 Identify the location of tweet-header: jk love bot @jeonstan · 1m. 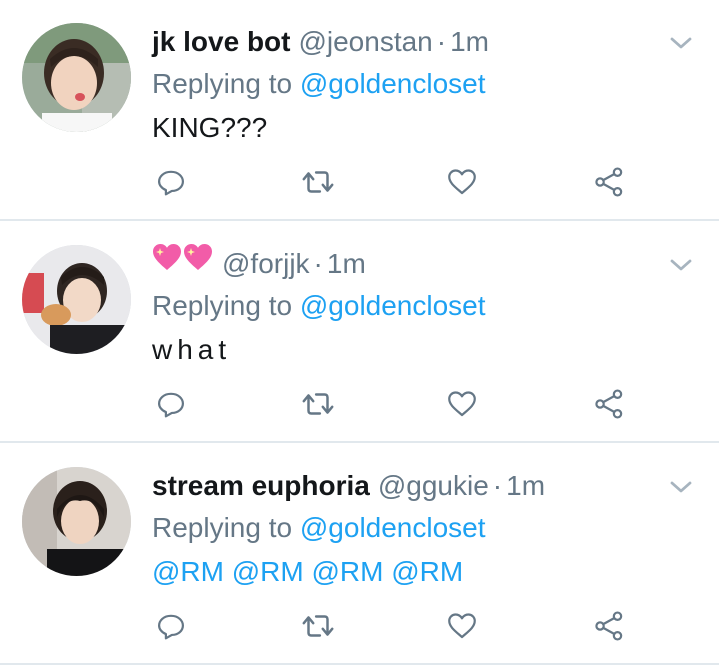
(320, 42).